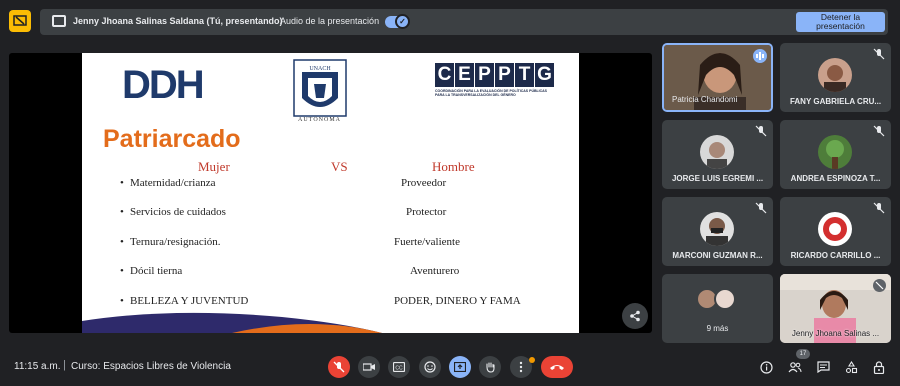 The height and width of the screenshot is (386, 900). I want to click on ddh-logo: DDH, so click(163, 85).